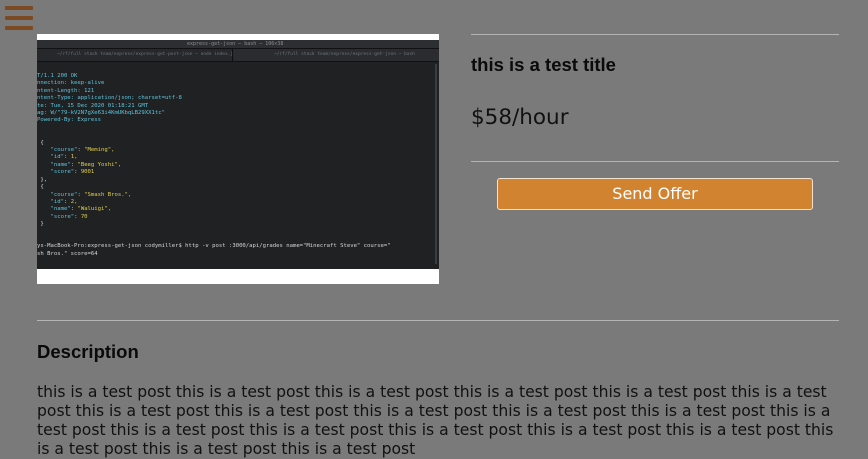  Describe the element at coordinates (655, 194) in the screenshot. I see `send-offer-button: Send Offer` at that location.